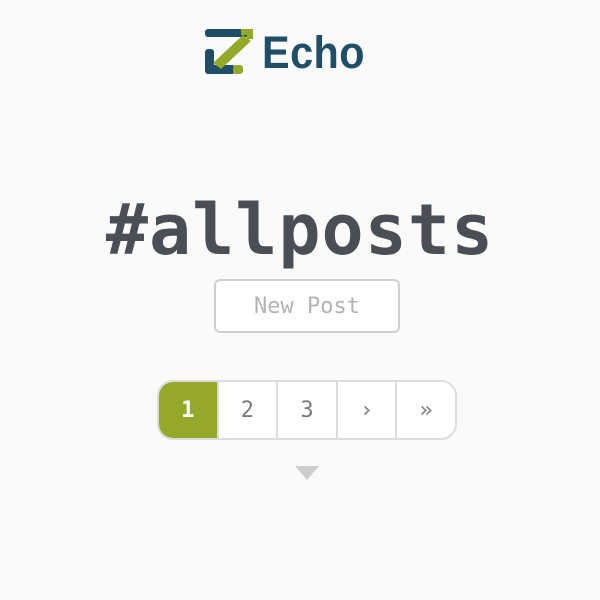 The width and height of the screenshot is (600, 600). I want to click on page-button-3: 3, so click(306, 410).